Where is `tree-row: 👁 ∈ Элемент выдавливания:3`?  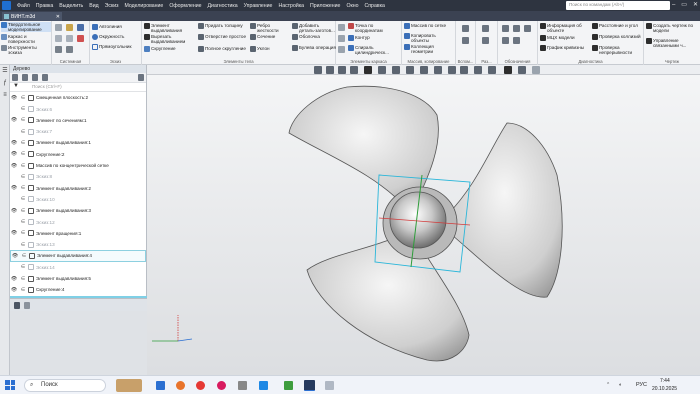
tree-row: 👁 ∈ Элемент выдавливания:3 is located at coordinates (78, 211).